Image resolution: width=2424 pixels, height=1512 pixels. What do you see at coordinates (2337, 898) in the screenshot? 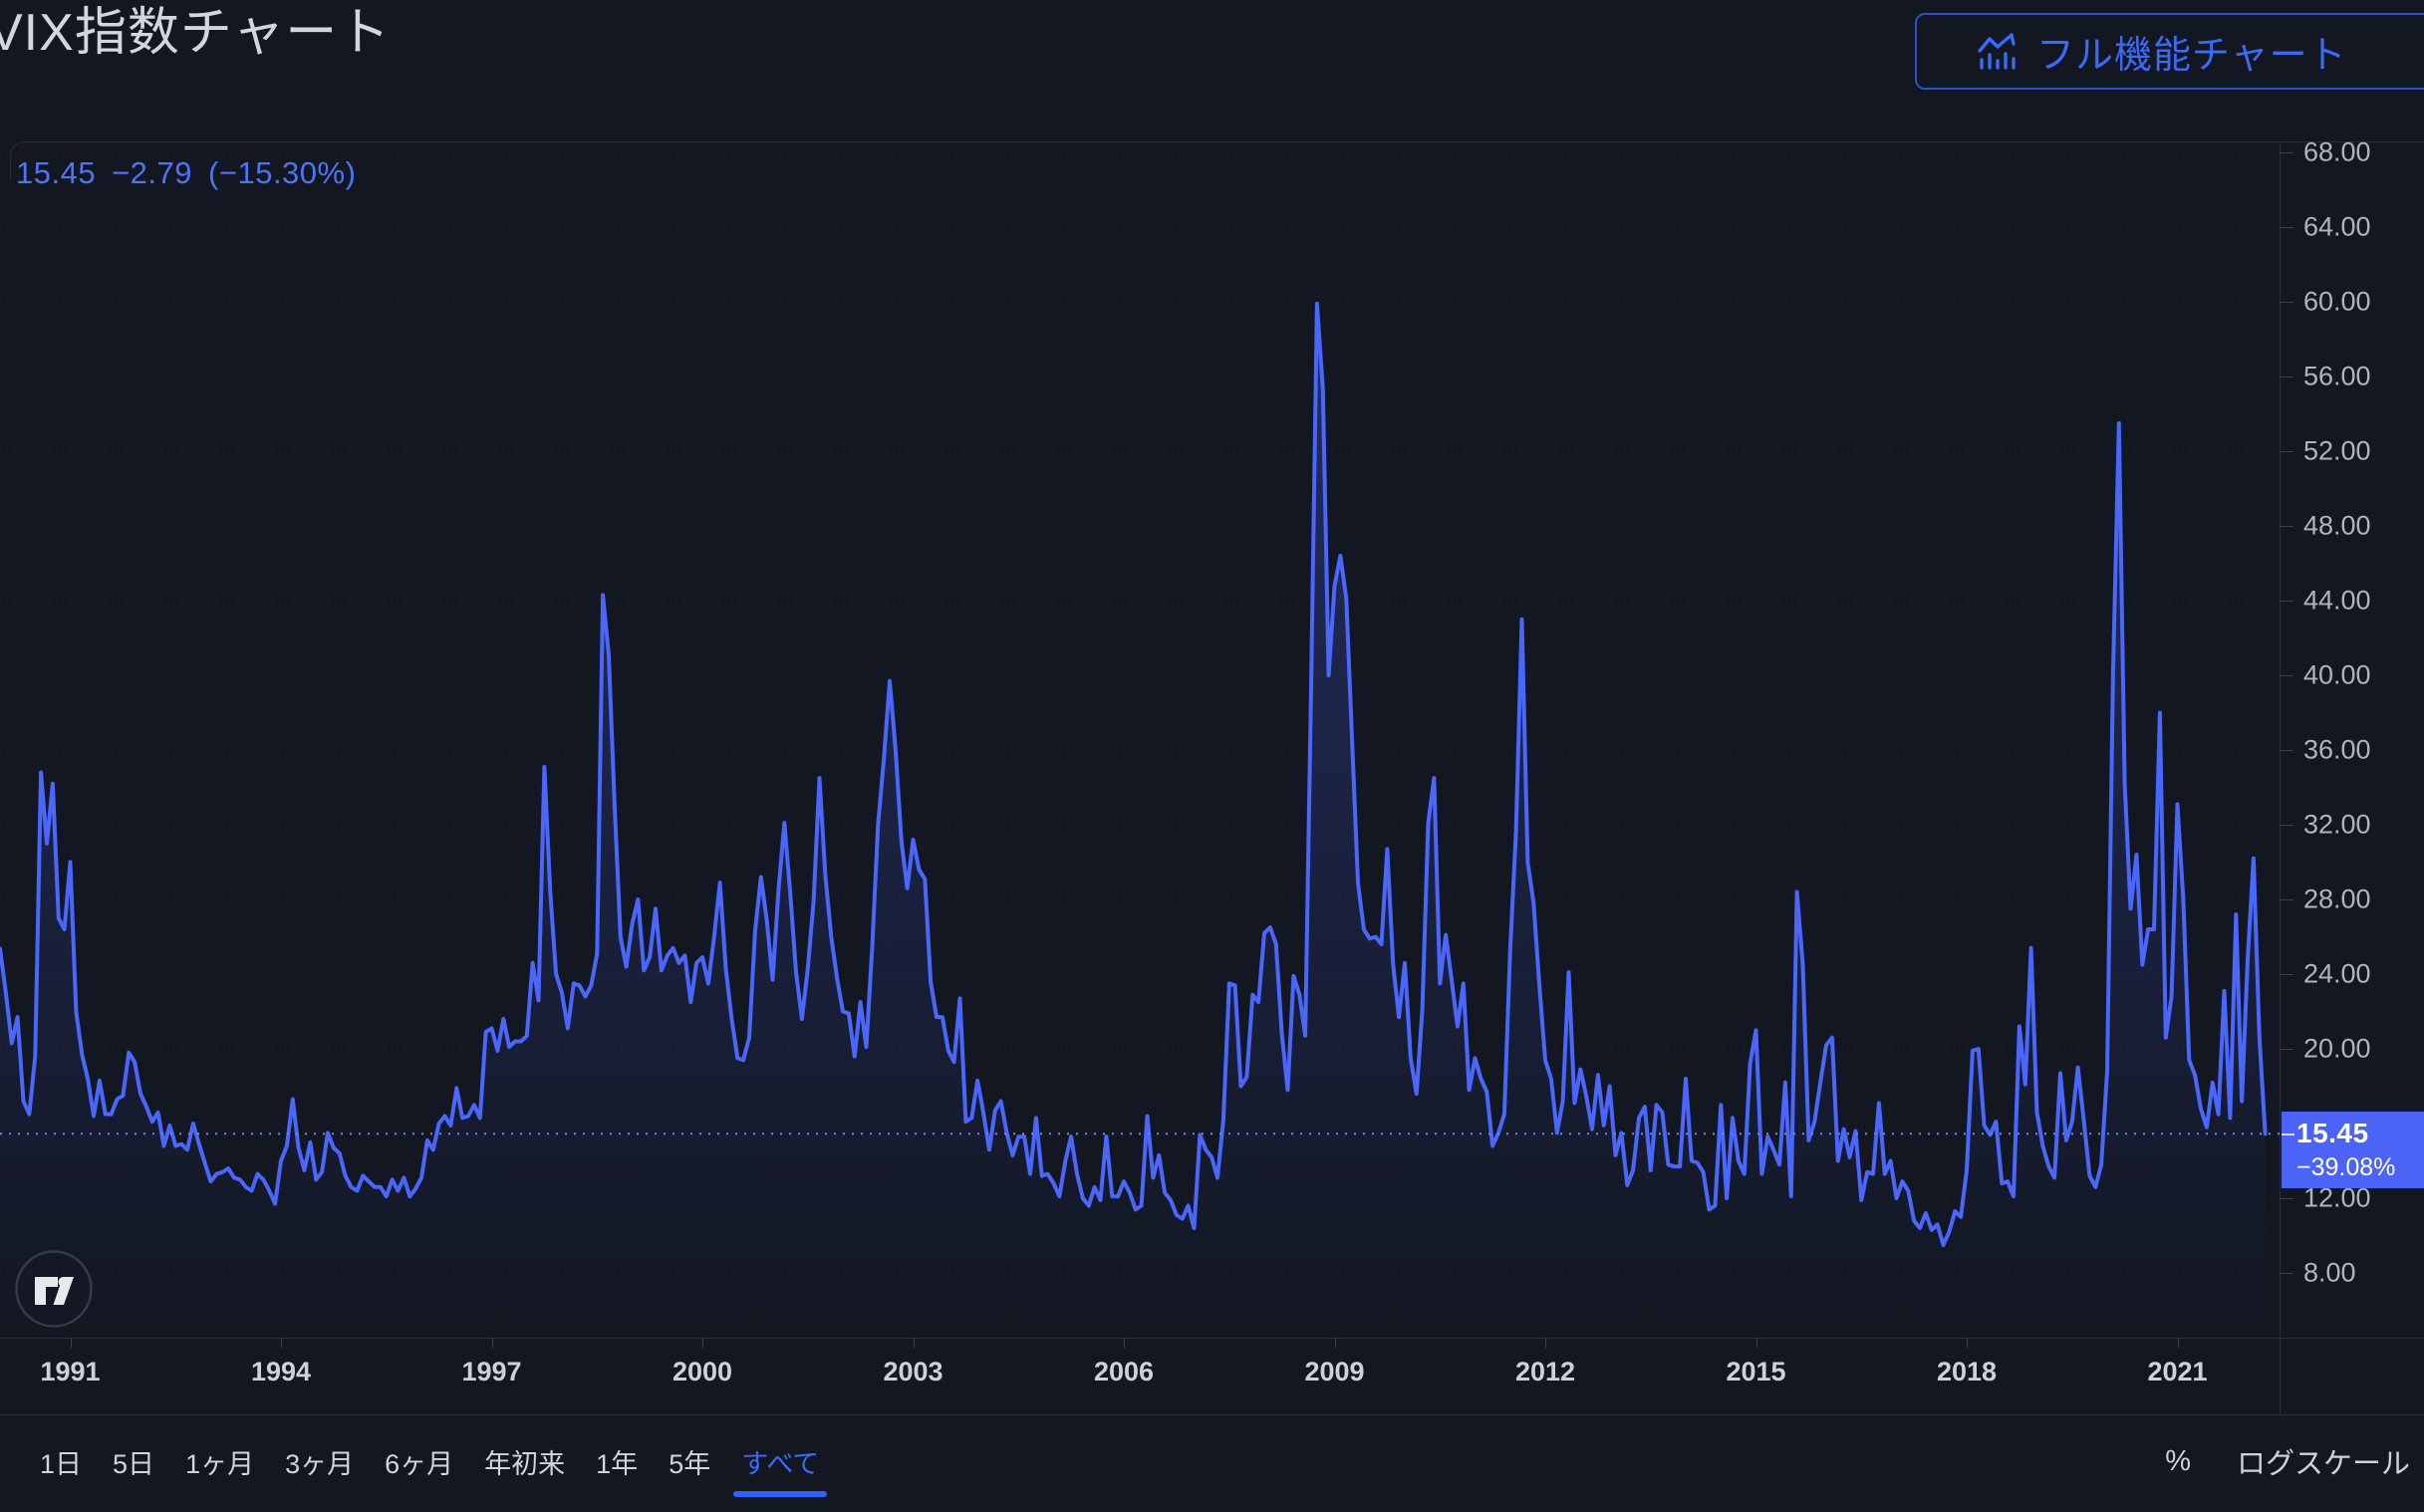
I see `y-axis-label: 28.00` at bounding box center [2337, 898].